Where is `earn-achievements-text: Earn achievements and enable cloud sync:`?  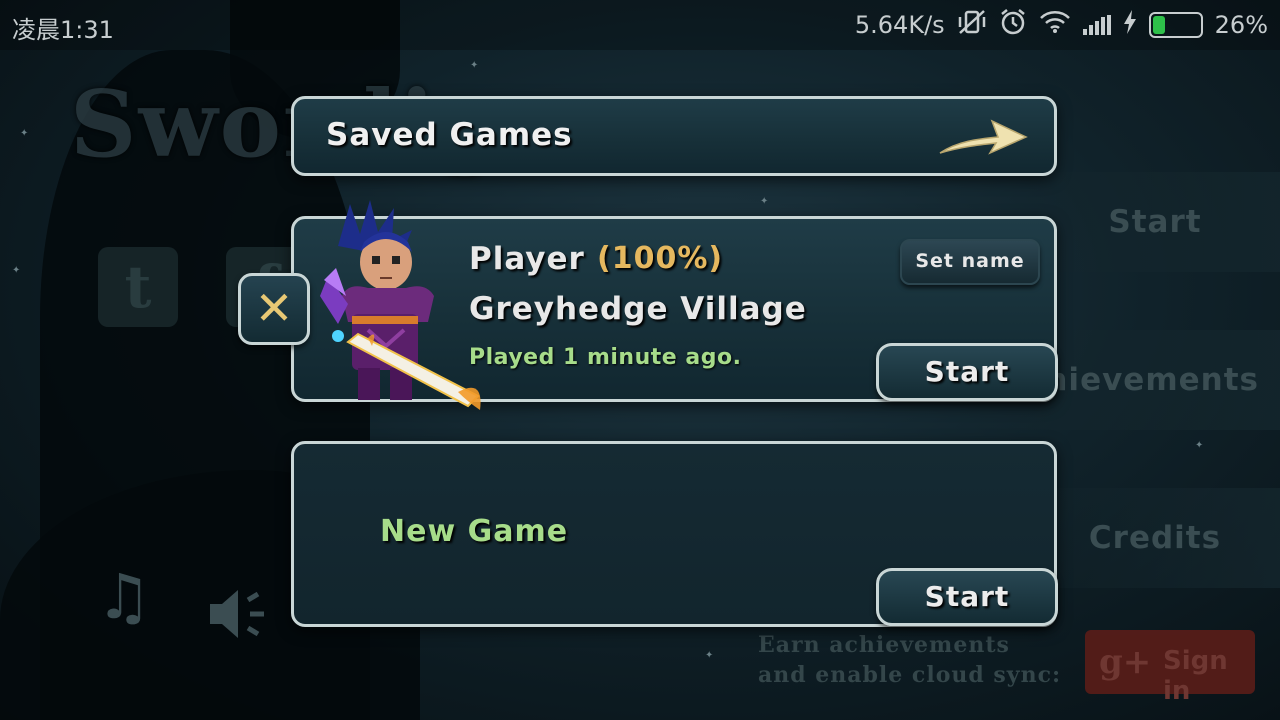 earn-achievements-text: Earn achievements and enable cloud sync: is located at coordinates (910, 660).